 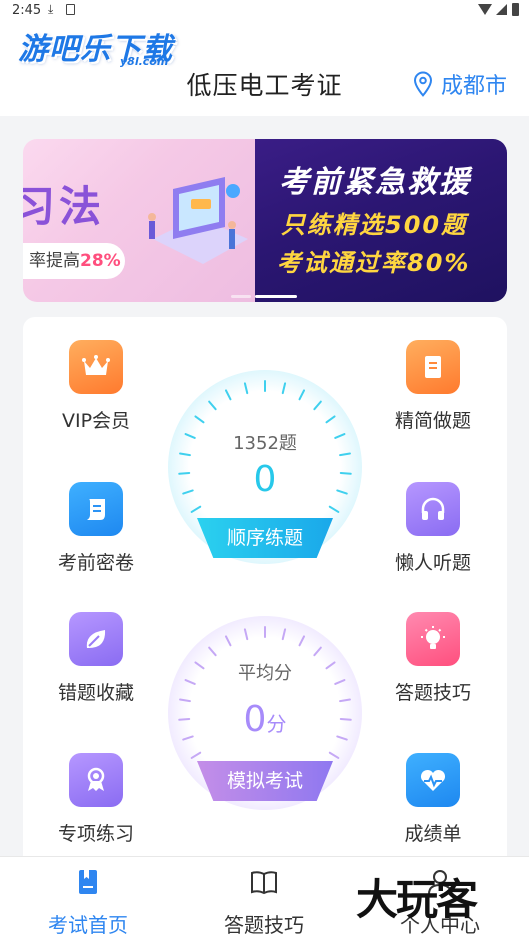 I want to click on practice-gauge: 1352题 0 顺序练题, so click(x=265, y=467).